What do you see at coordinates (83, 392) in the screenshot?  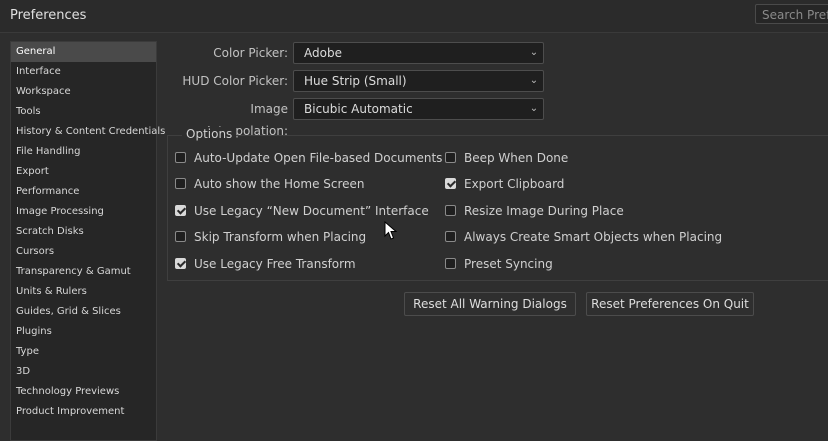 I see `sidebar-item-technology-previews: Technology Previews` at bounding box center [83, 392].